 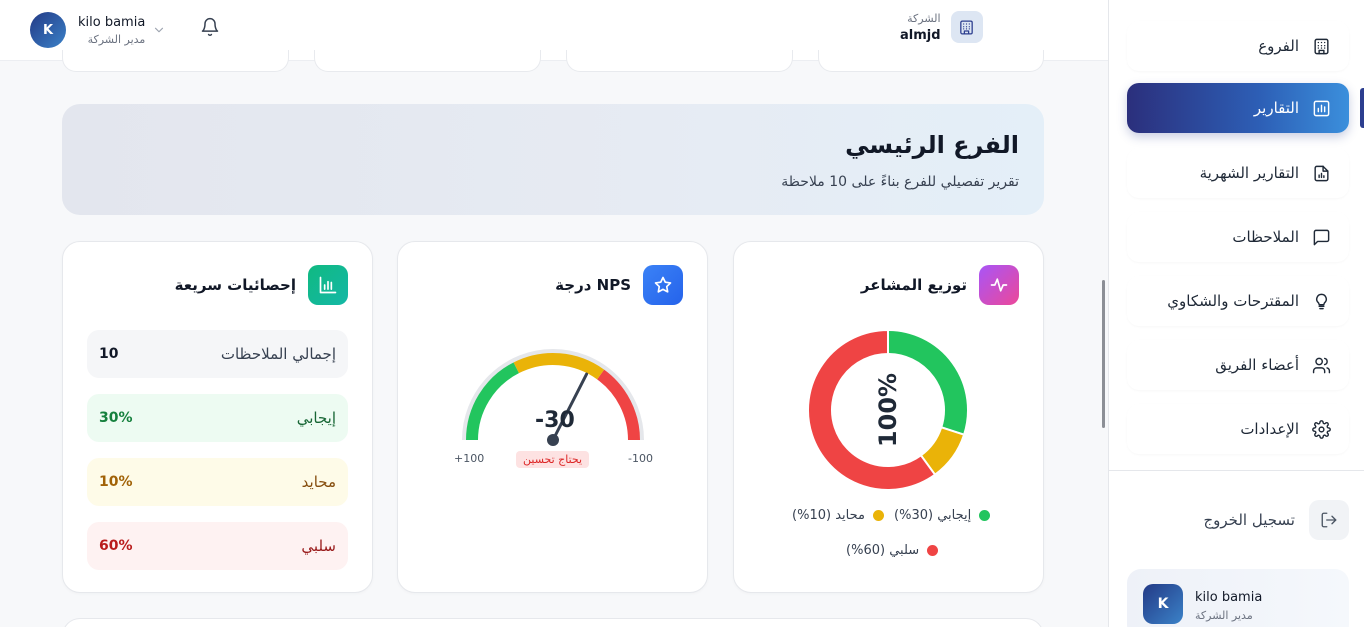 I want to click on gear-icon, so click(x=1321, y=429).